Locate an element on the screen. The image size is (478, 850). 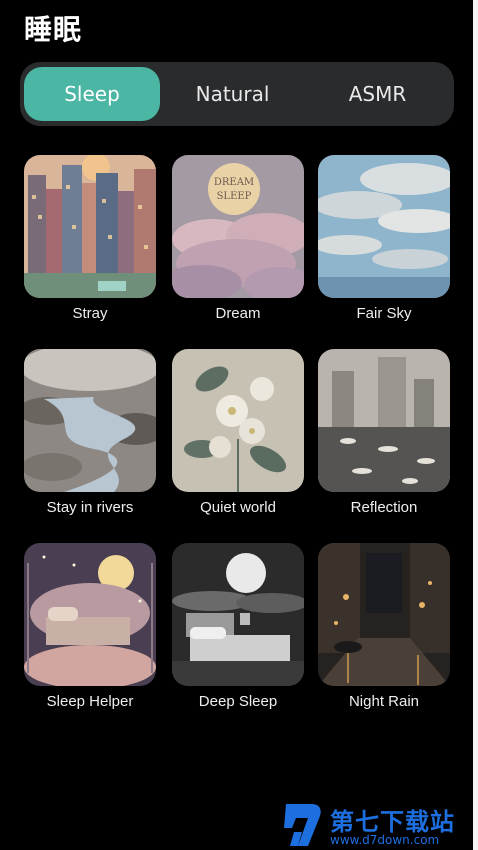
d7-logo-icon is located at coordinates (302, 825).